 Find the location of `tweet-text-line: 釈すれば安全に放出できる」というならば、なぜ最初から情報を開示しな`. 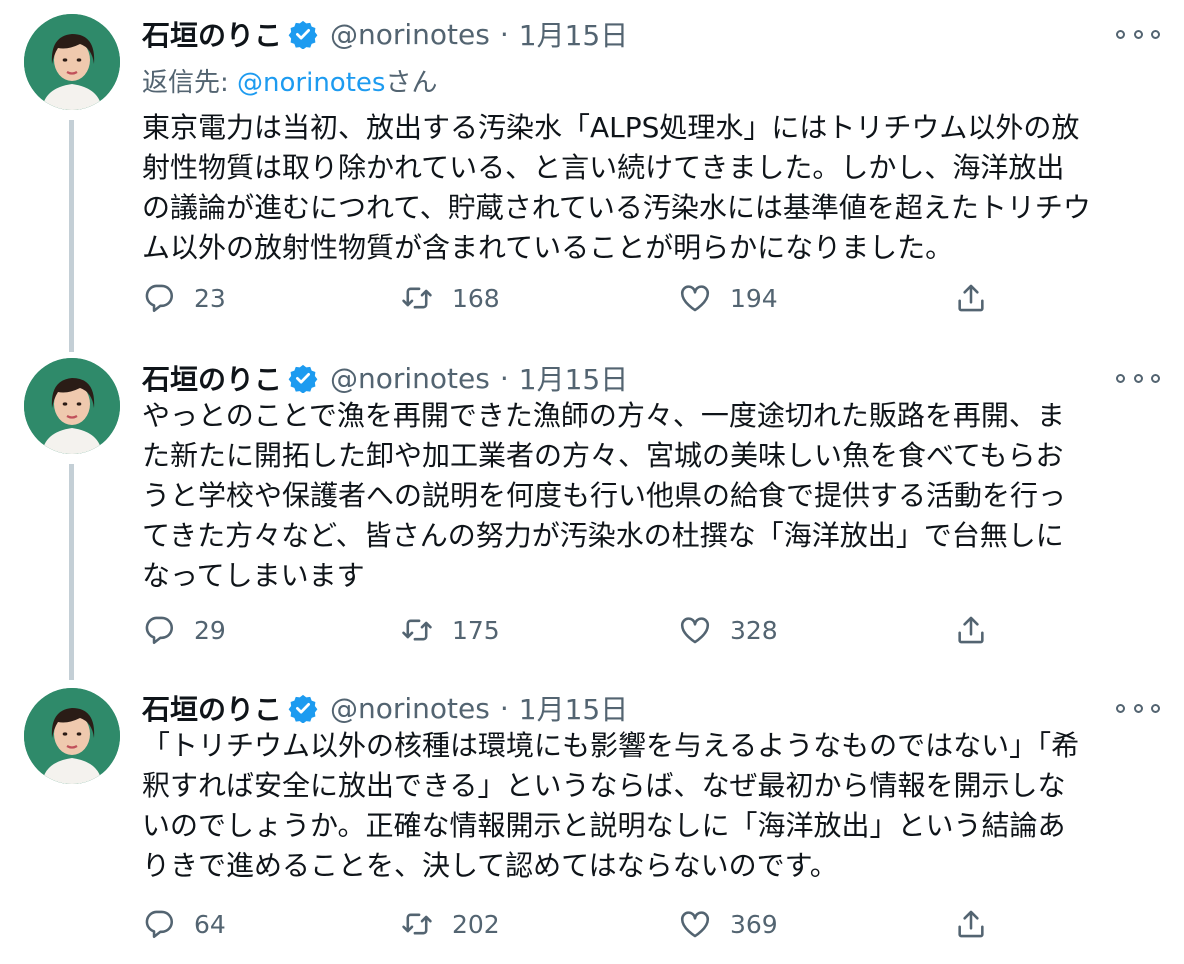

tweet-text-line: 釈すれば安全に放出できる」というならば、なぜ最初から情報を開示しな is located at coordinates (604, 785).